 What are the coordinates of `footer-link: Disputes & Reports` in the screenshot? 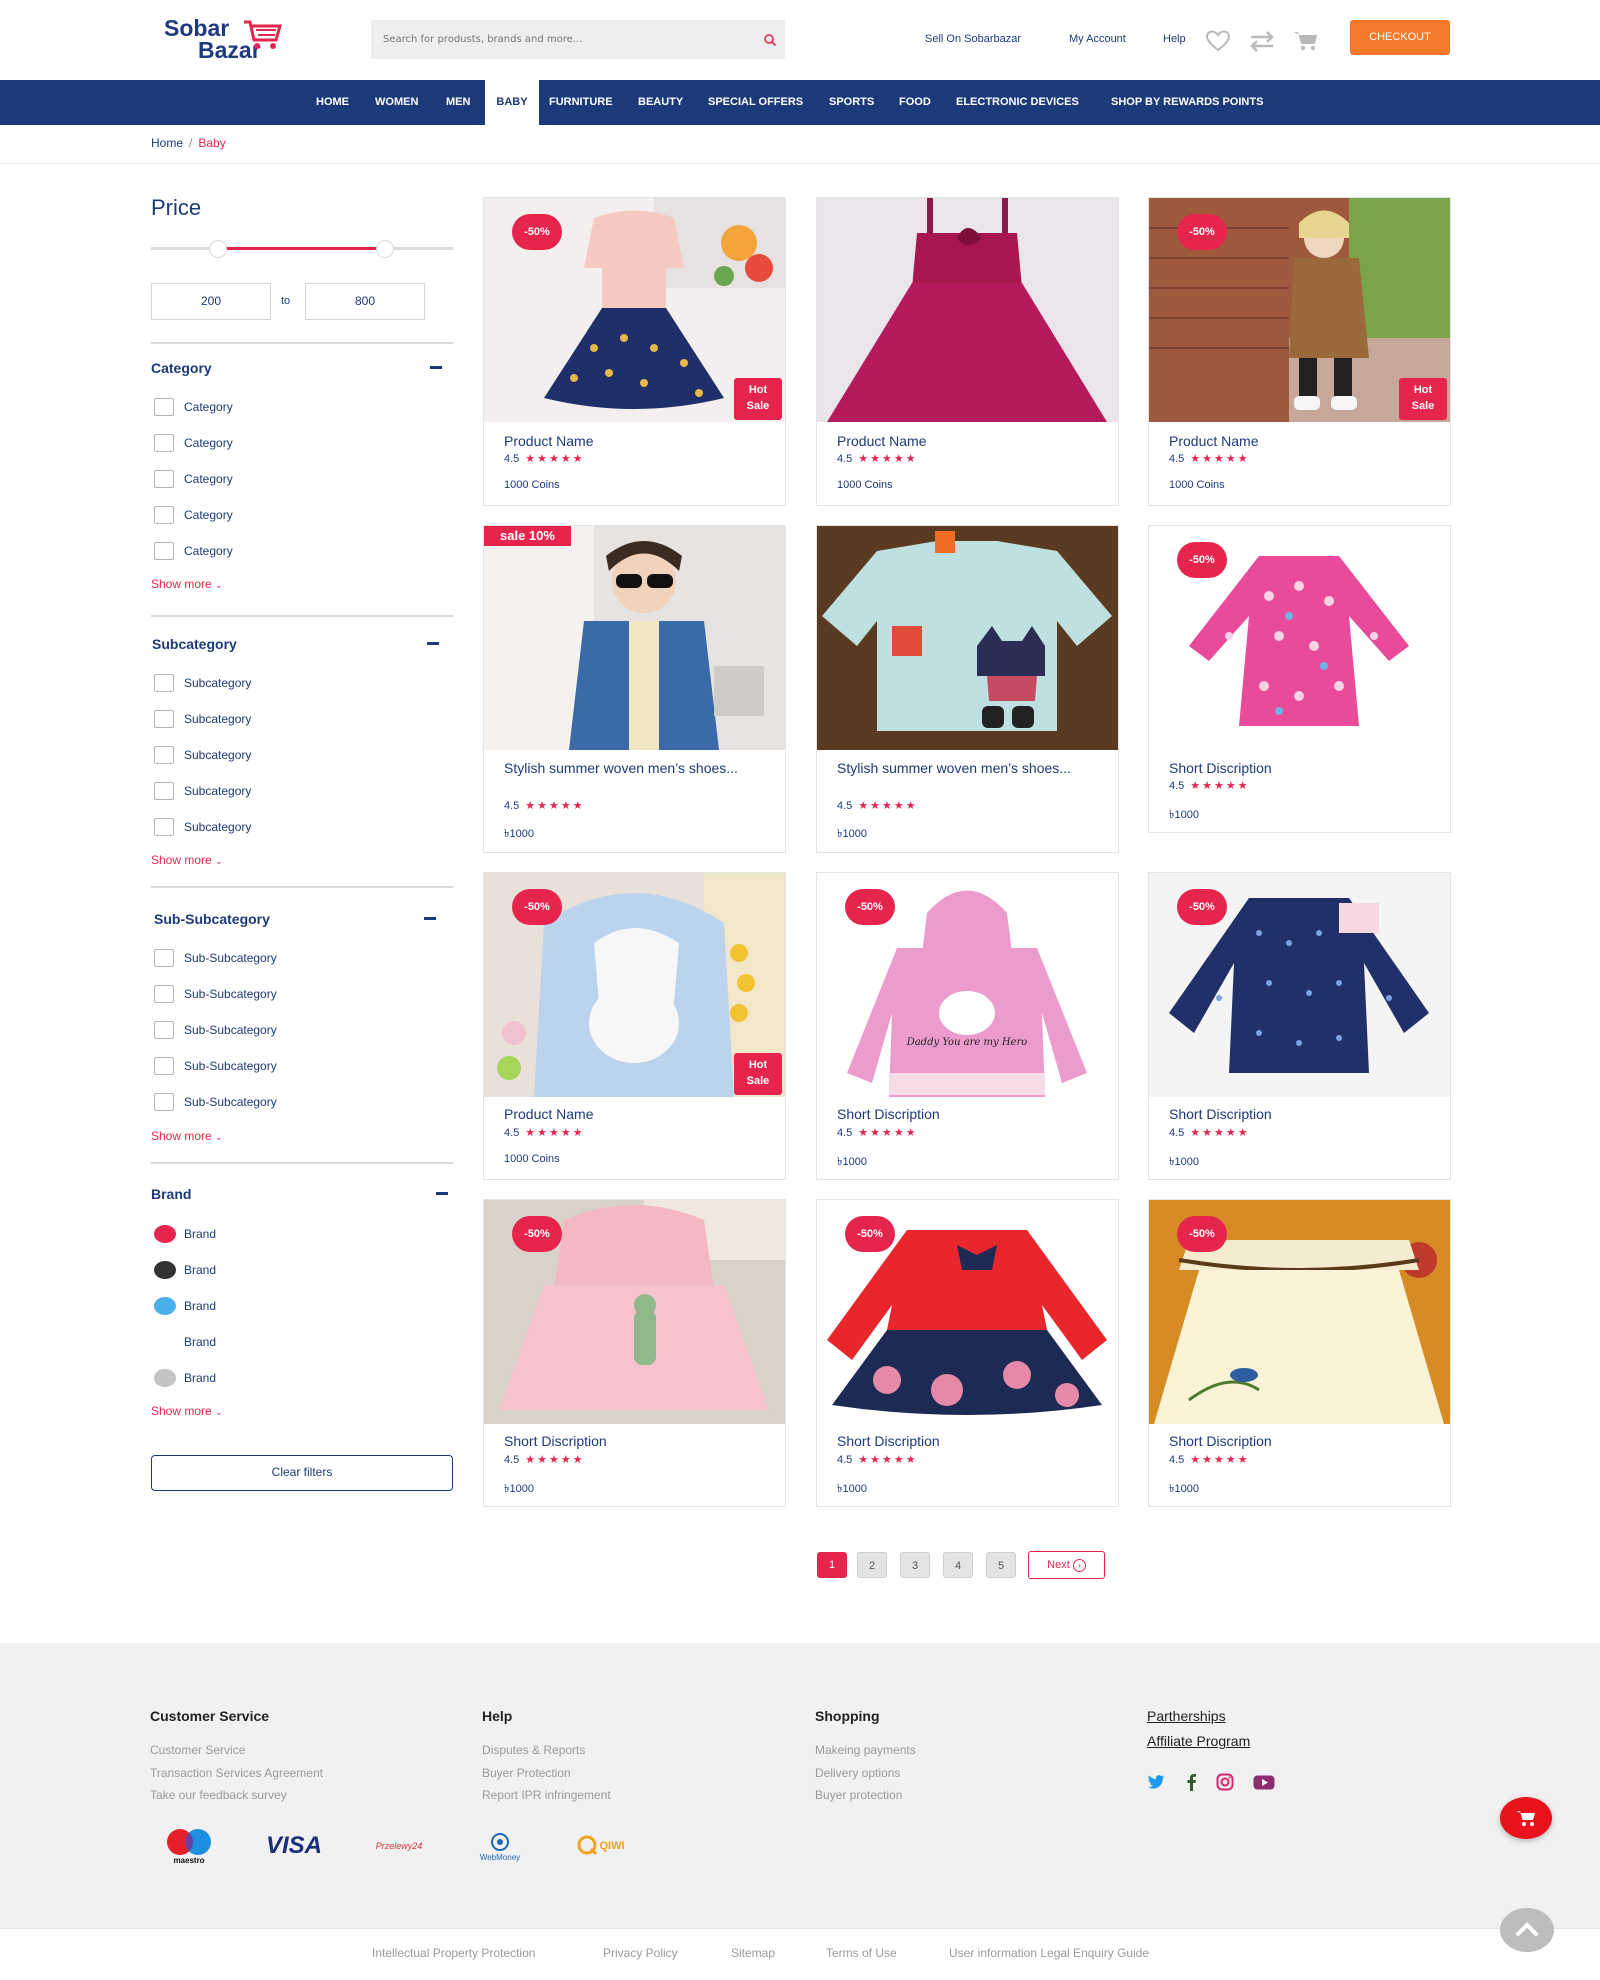 It's located at (533, 1750).